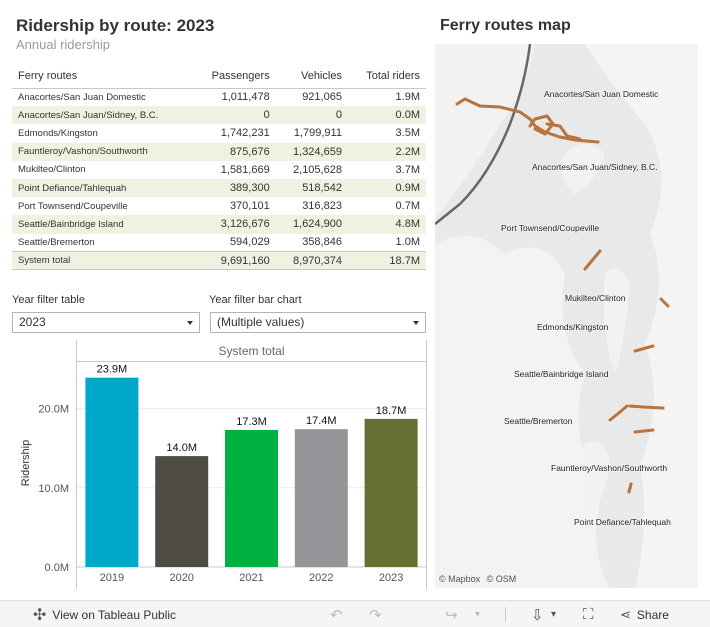  I want to click on share-button: ⋖ Share, so click(644, 614).